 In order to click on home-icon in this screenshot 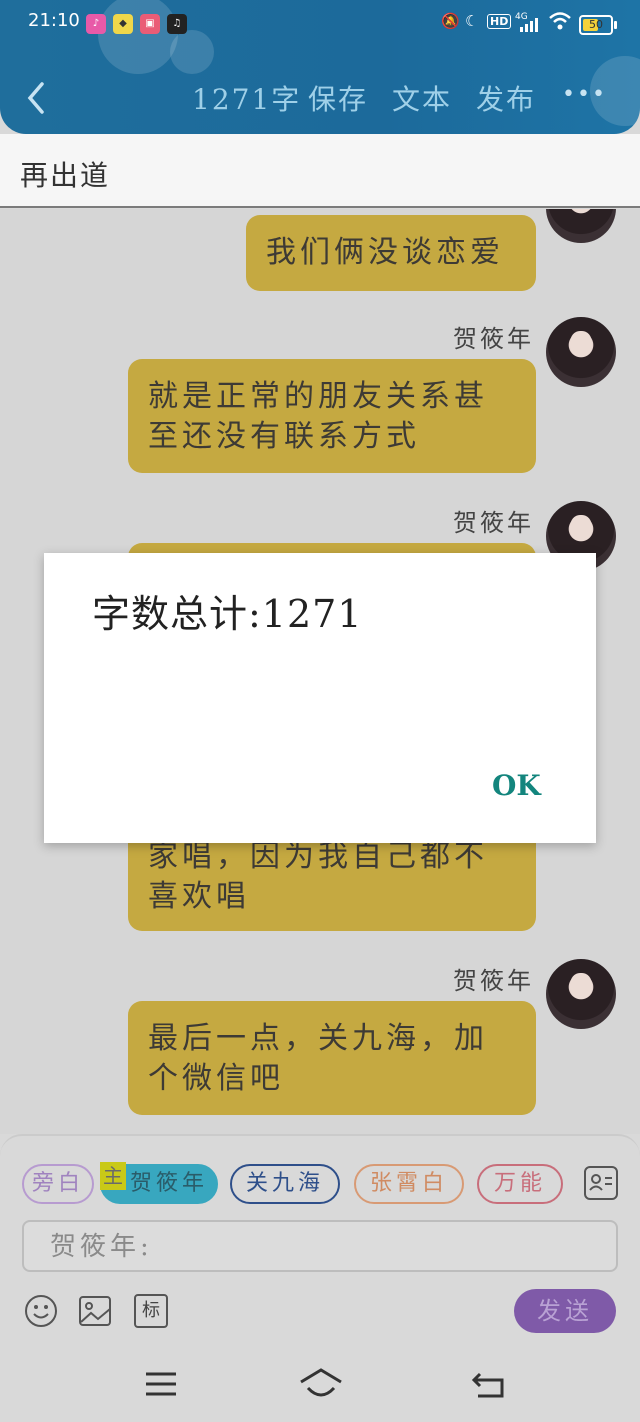, I will do `click(321, 1382)`.